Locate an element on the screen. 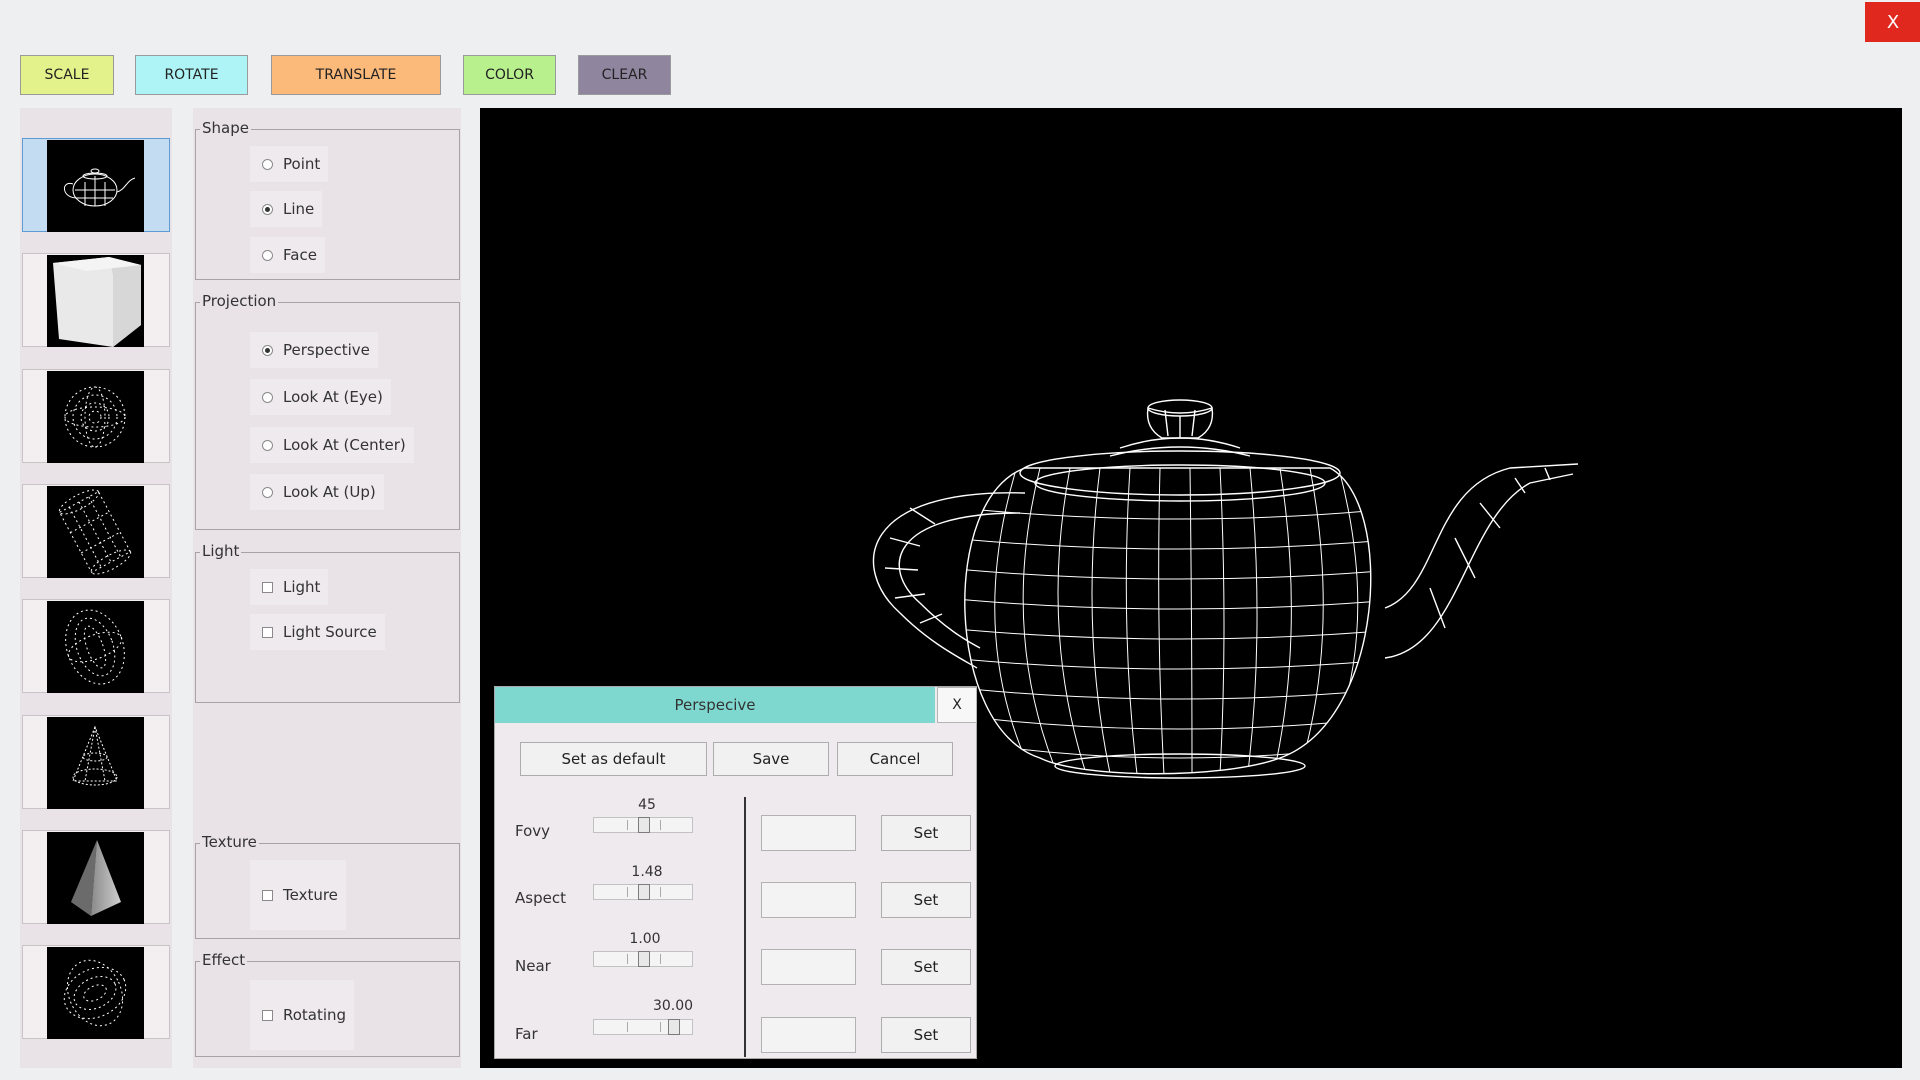 This screenshot has width=1920, height=1080. fovy-value: 45 is located at coordinates (647, 805).